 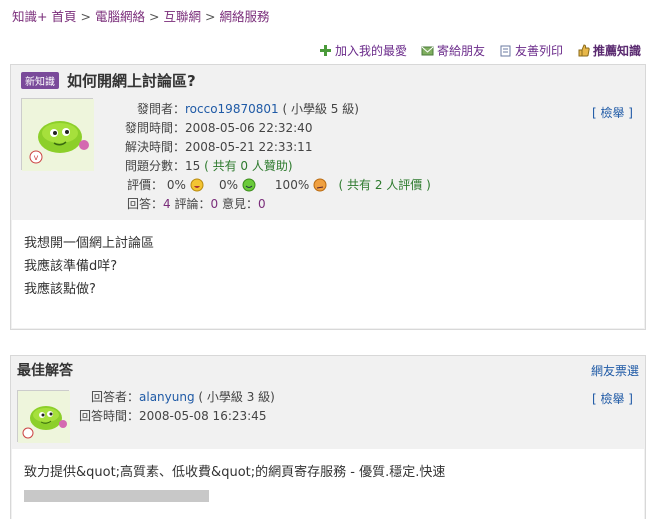 What do you see at coordinates (616, 51) in the screenshot?
I see `recommend-label: 推薦知識` at bounding box center [616, 51].